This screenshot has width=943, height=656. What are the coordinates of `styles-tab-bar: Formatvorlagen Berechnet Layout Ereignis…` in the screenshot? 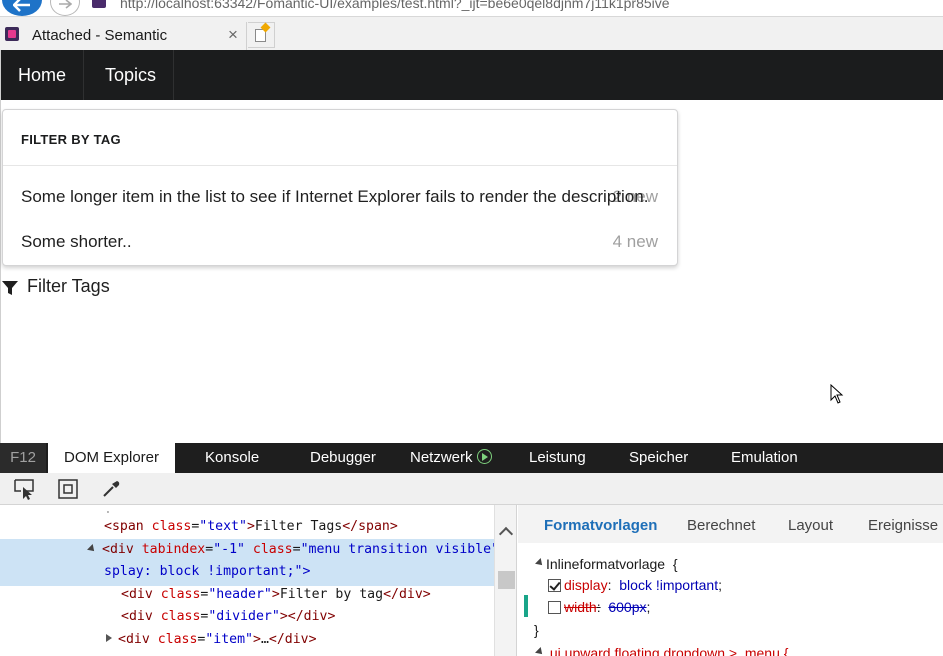 It's located at (730, 524).